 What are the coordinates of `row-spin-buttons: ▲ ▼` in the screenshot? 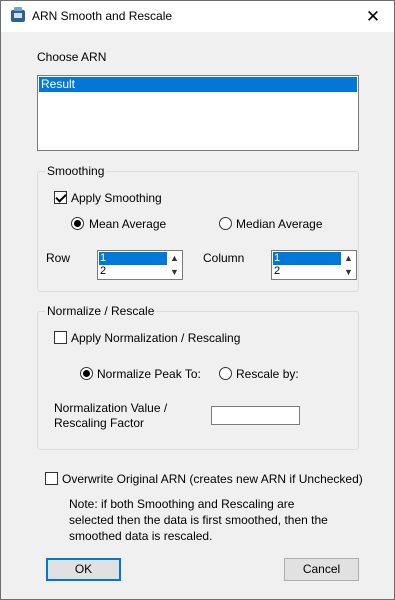 It's located at (174, 265).